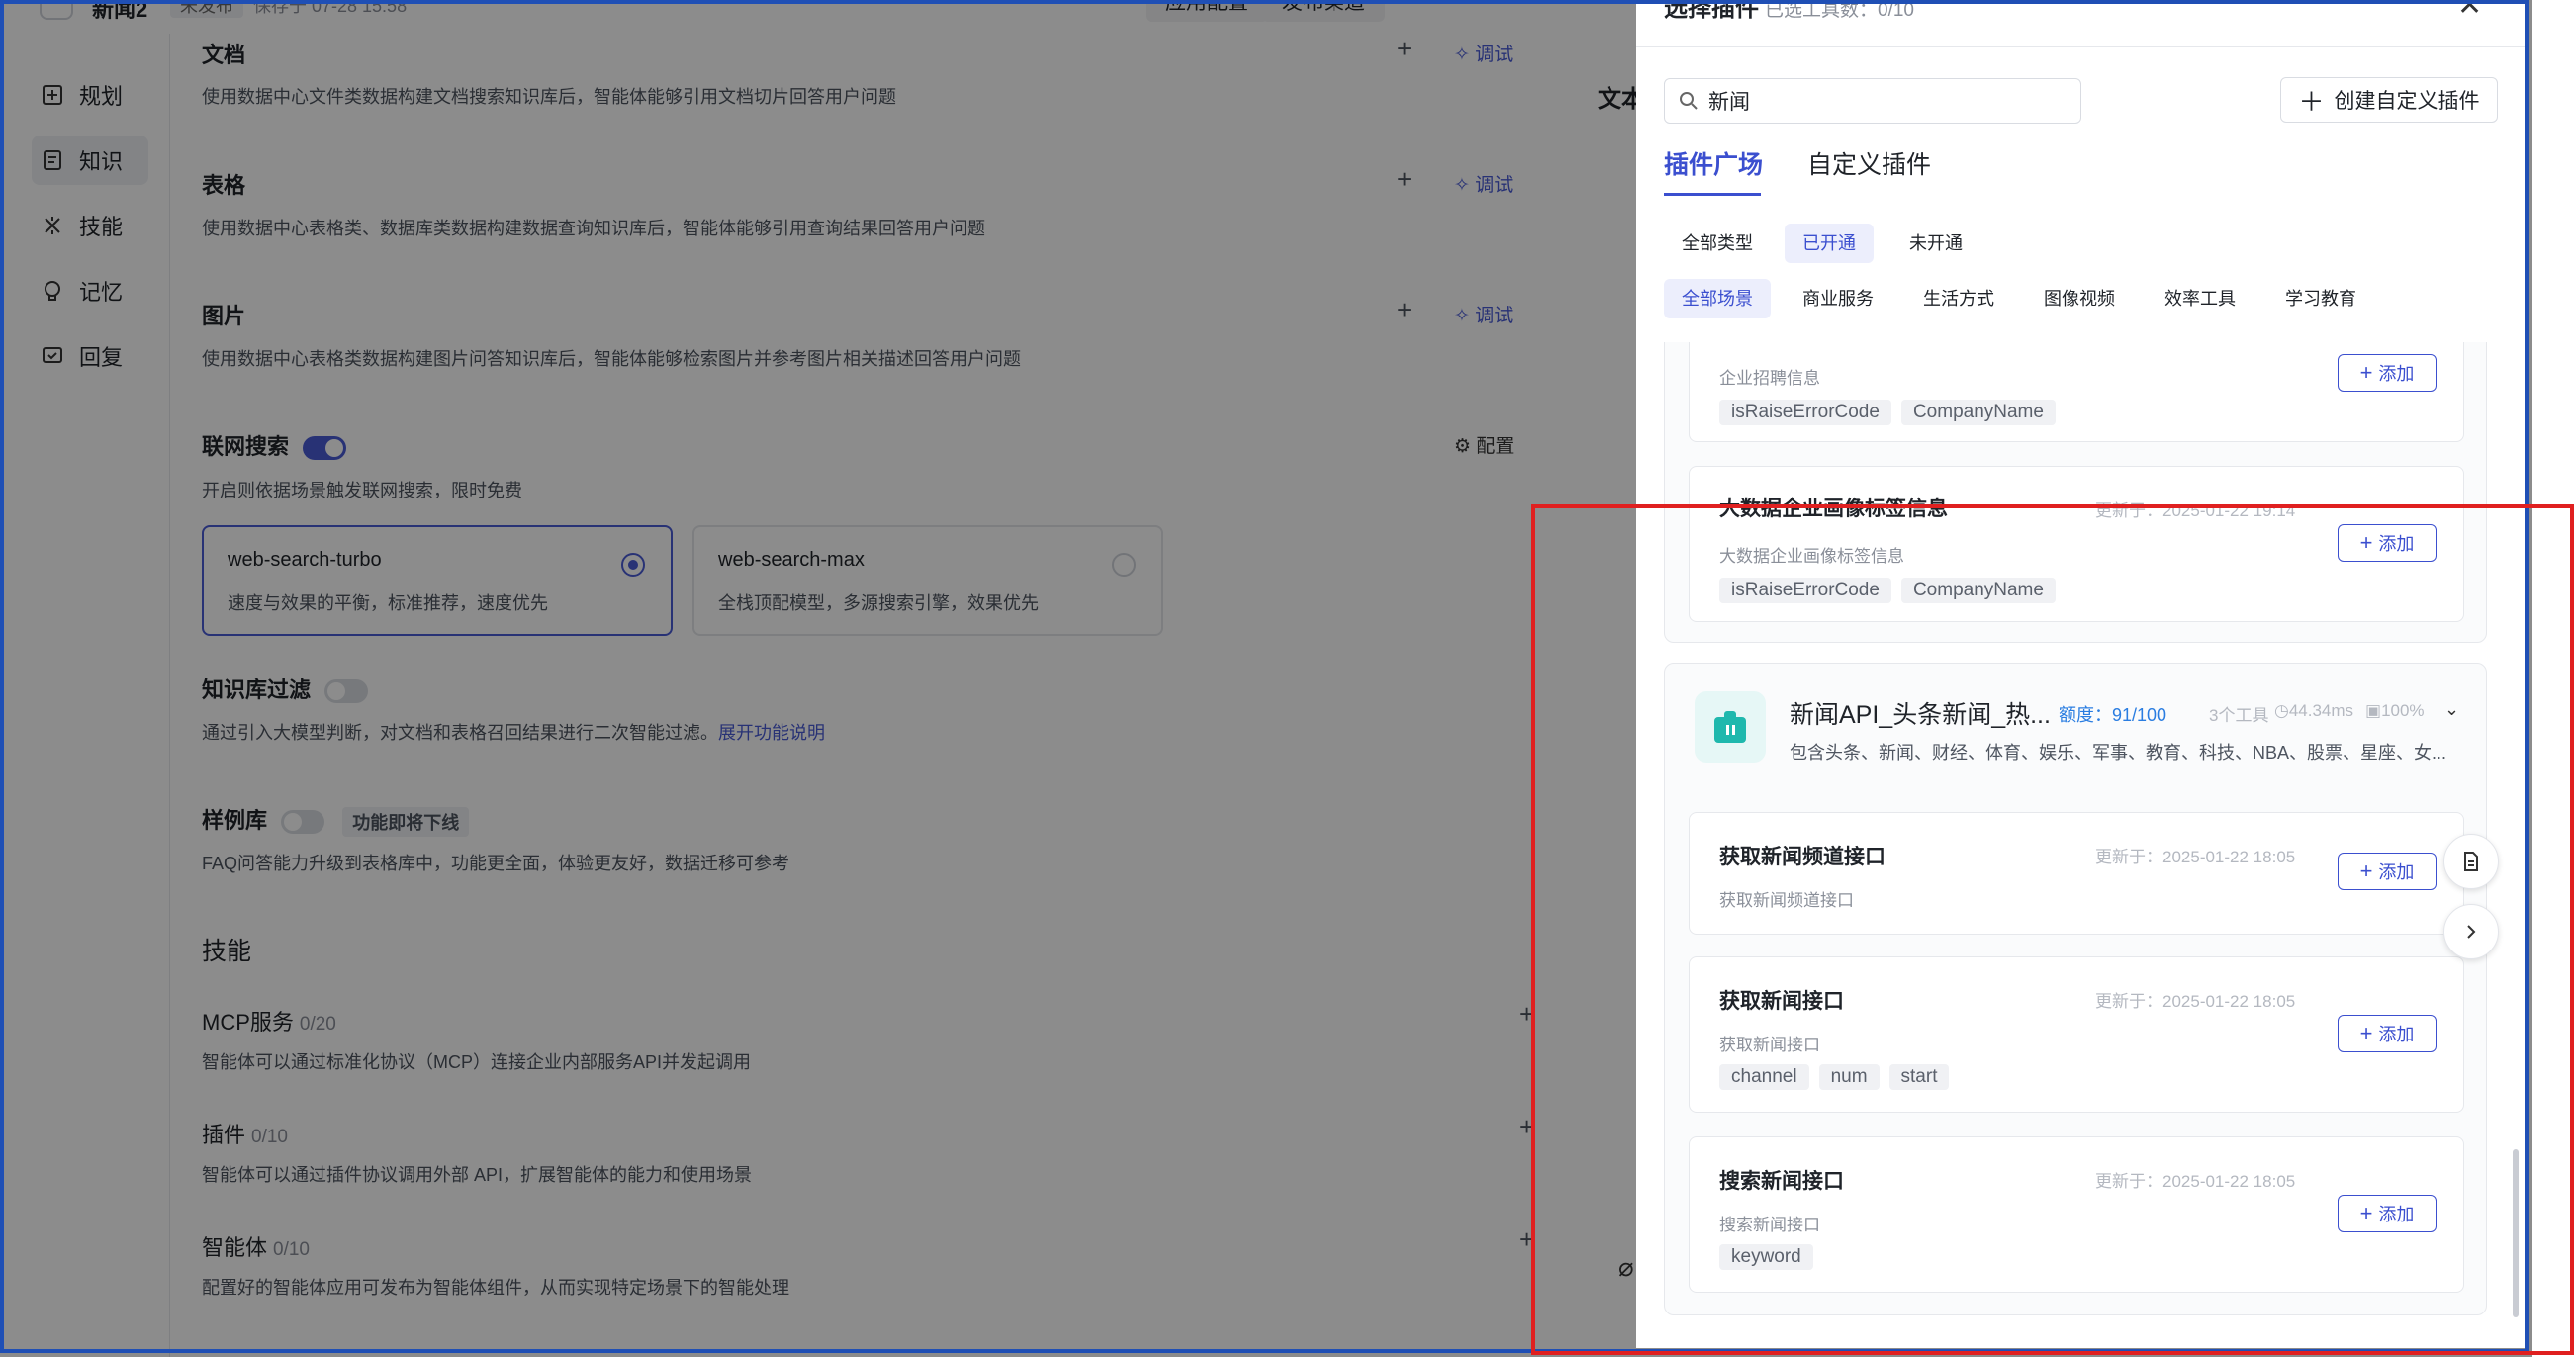 The image size is (2576, 1357). What do you see at coordinates (1849, 1077) in the screenshot?
I see `param-tag: num` at bounding box center [1849, 1077].